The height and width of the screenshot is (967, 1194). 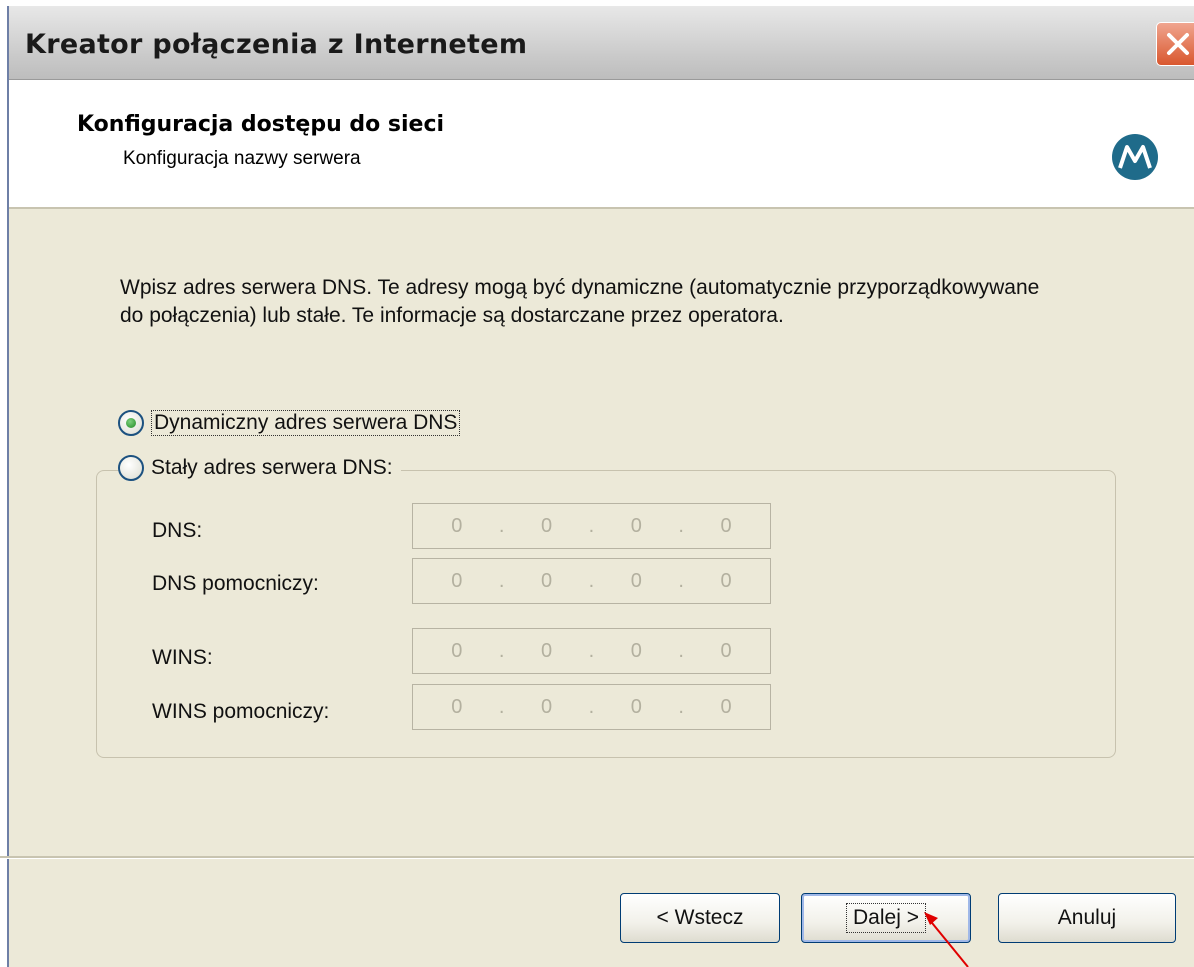 I want to click on annotation-arrow-icon, so click(x=946, y=939).